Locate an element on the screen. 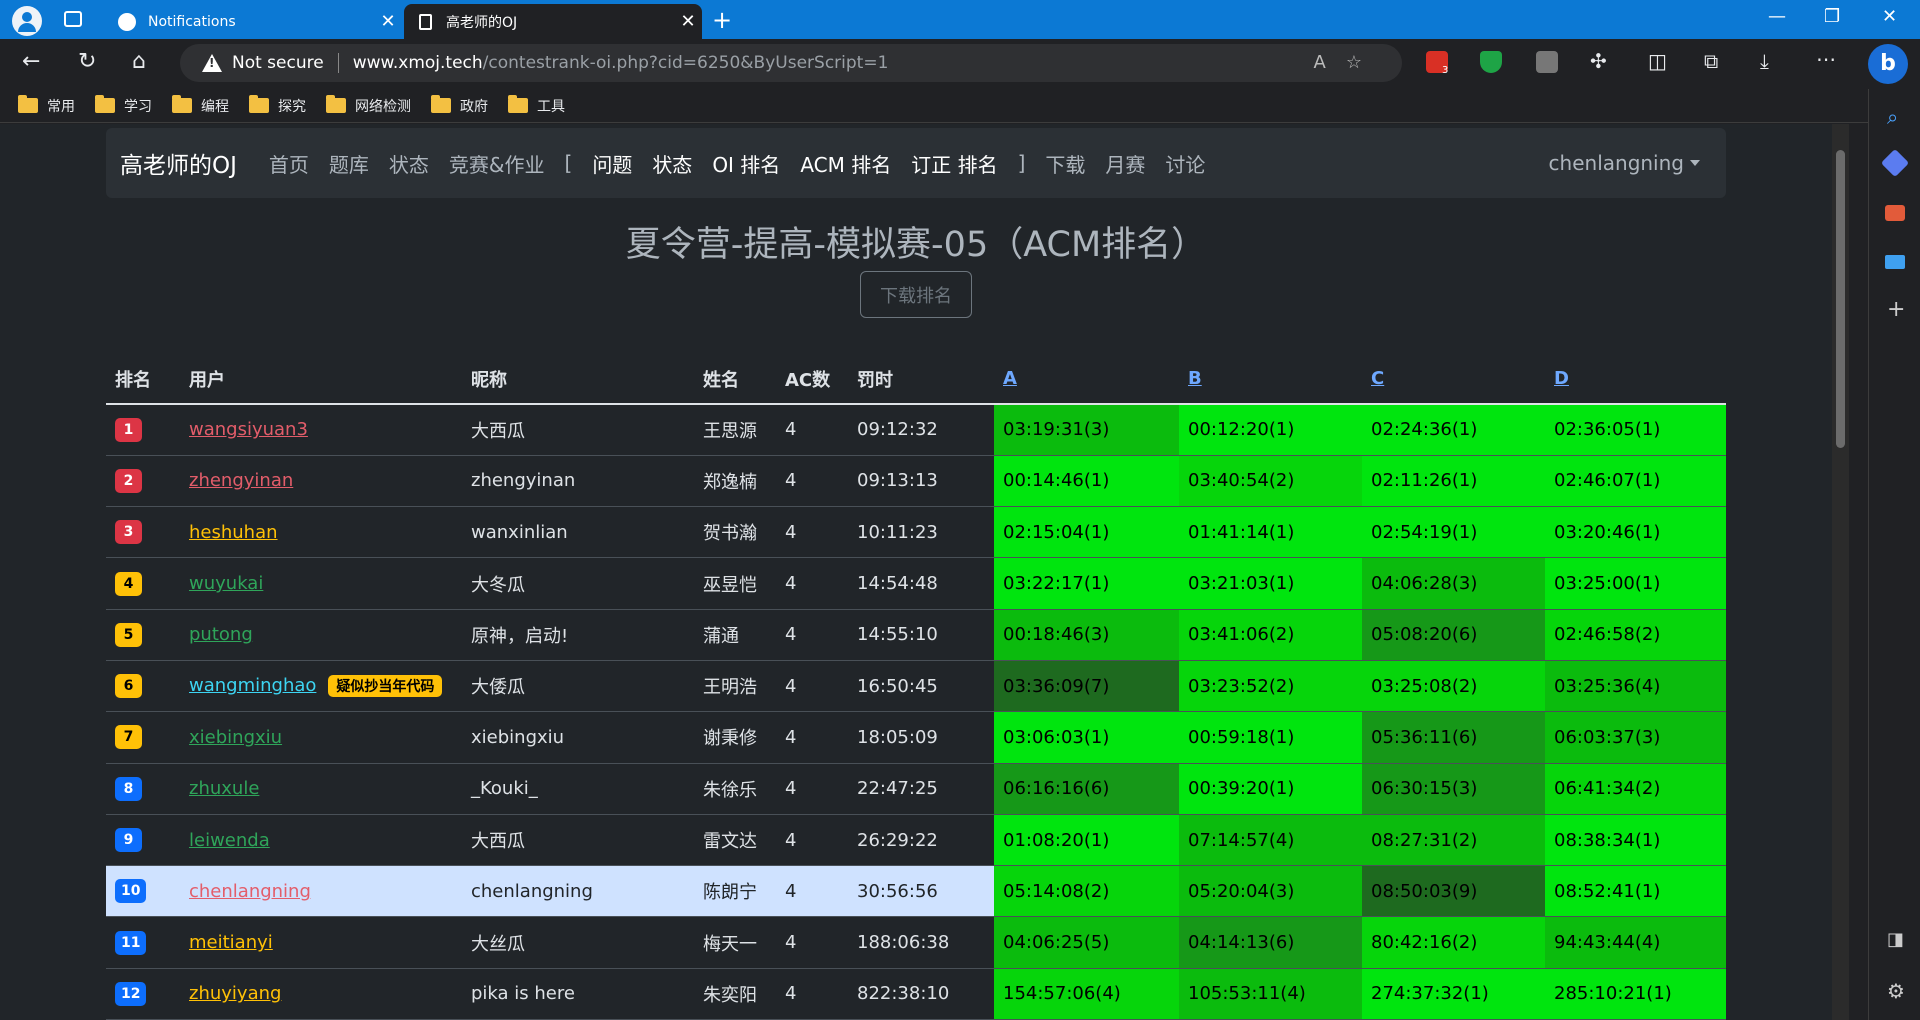 The height and width of the screenshot is (1020, 1920). problem-cell: 04:06:25(5) is located at coordinates (1086, 942).